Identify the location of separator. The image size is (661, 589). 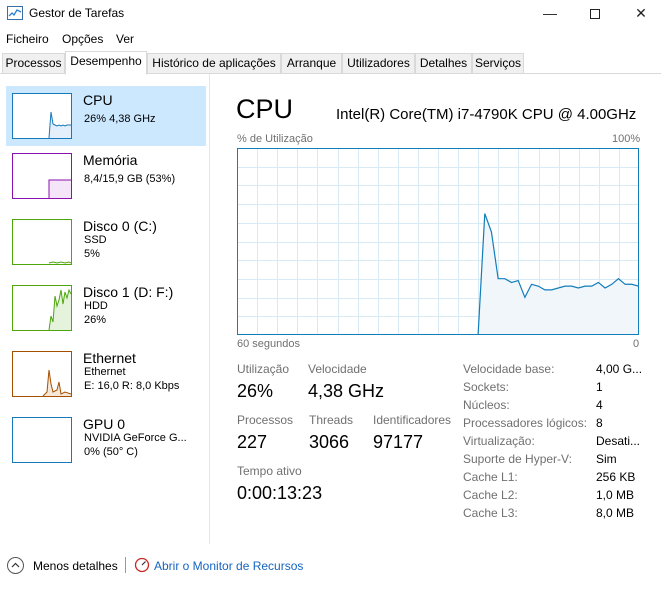
(125, 565).